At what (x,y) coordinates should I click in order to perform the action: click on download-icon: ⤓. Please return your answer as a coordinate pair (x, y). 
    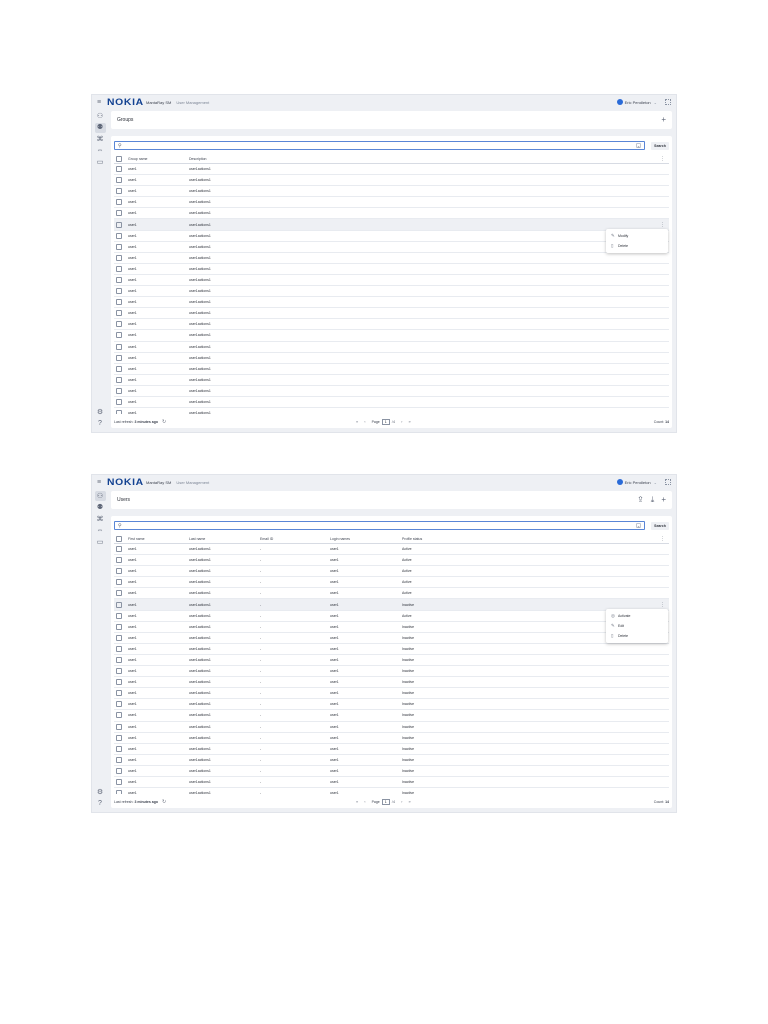
    Looking at the image, I should click on (653, 500).